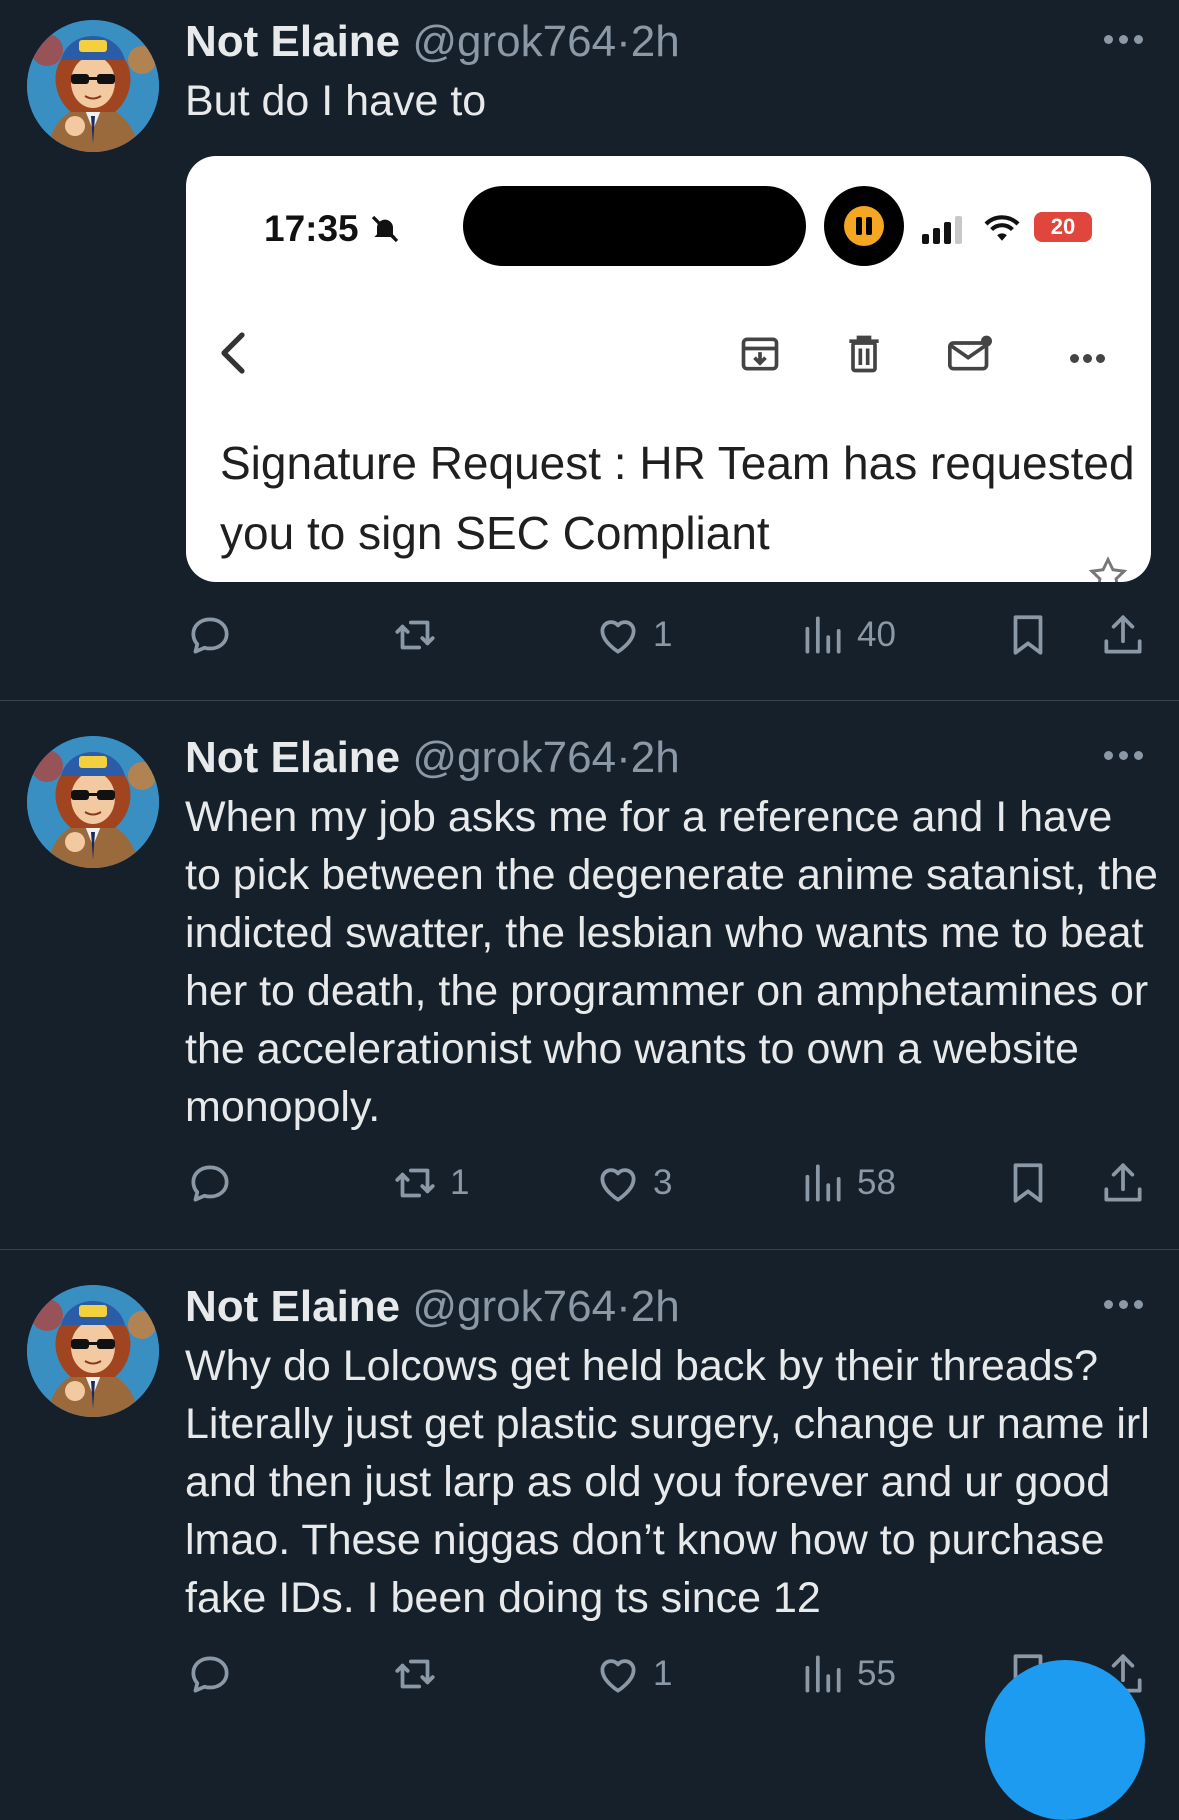 The image size is (1179, 1820). What do you see at coordinates (760, 354) in the screenshot?
I see `archive-icon` at bounding box center [760, 354].